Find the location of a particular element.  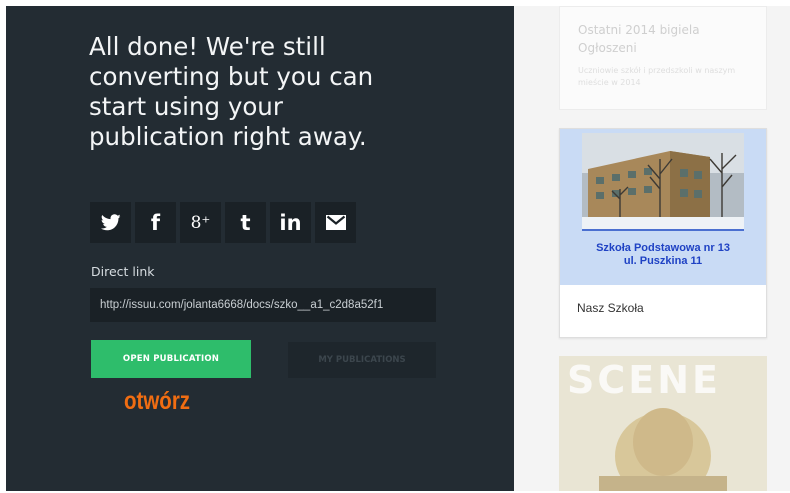

tumblr-share-button: t is located at coordinates (245, 222).